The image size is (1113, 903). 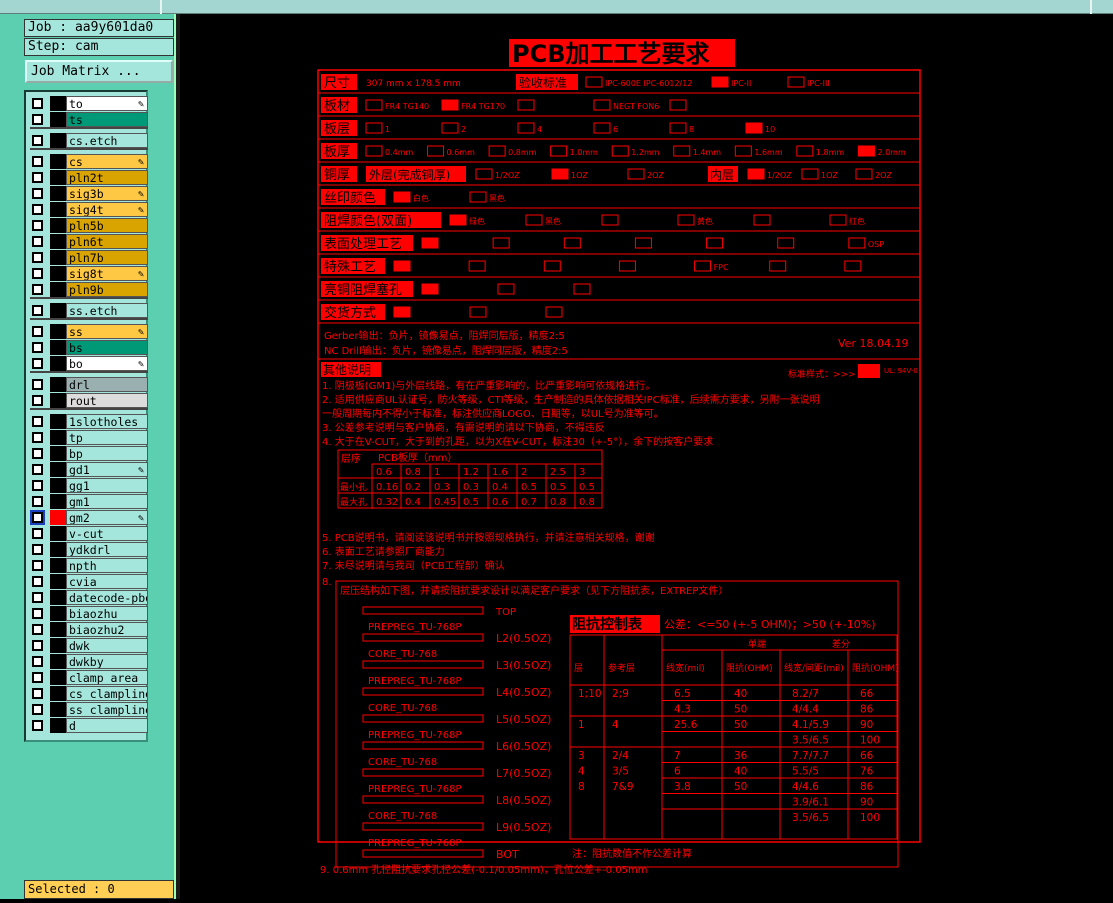 What do you see at coordinates (89, 193) in the screenshot?
I see `layer-row-sig3b: sig3b ✎` at bounding box center [89, 193].